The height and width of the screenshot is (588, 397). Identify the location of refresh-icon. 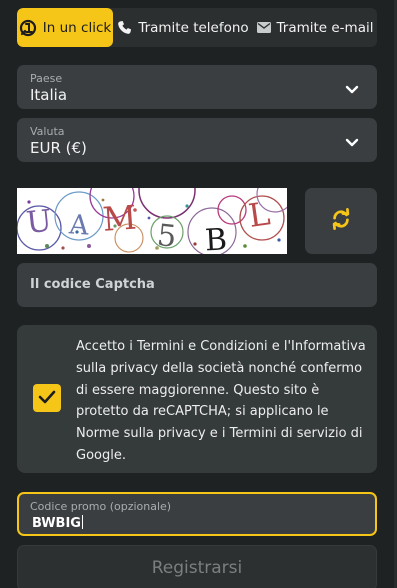
(341, 221).